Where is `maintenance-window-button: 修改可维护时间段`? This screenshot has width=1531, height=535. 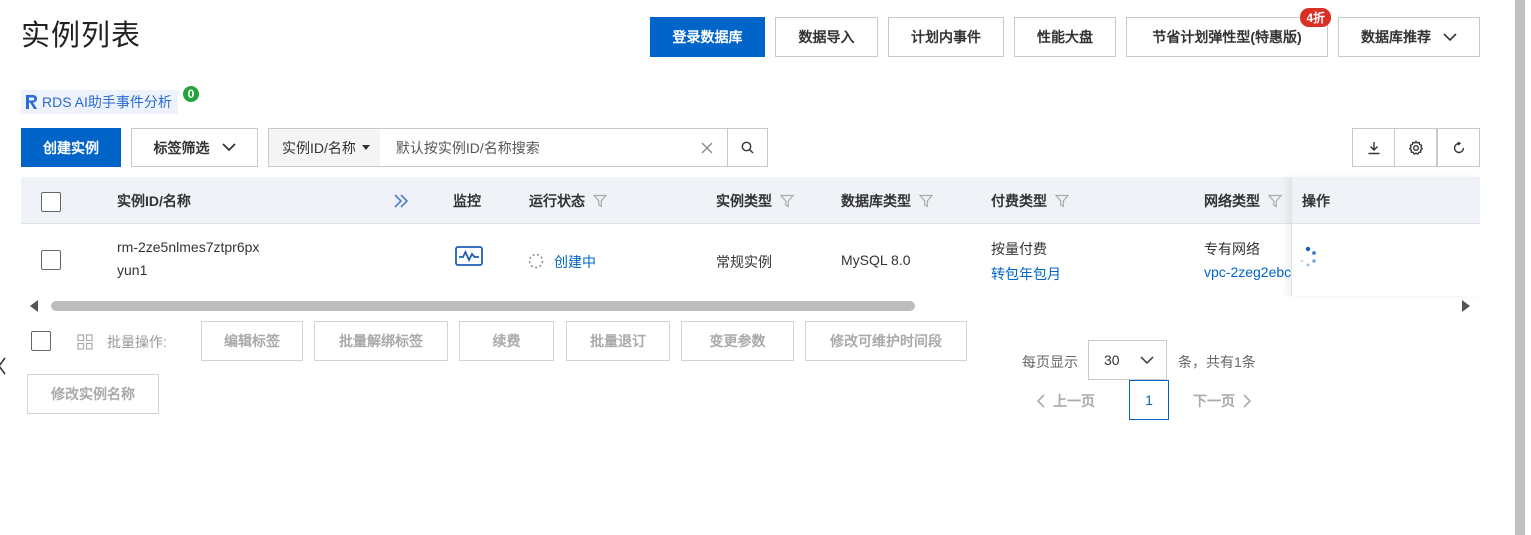
maintenance-window-button: 修改可维护时间段 is located at coordinates (886, 341).